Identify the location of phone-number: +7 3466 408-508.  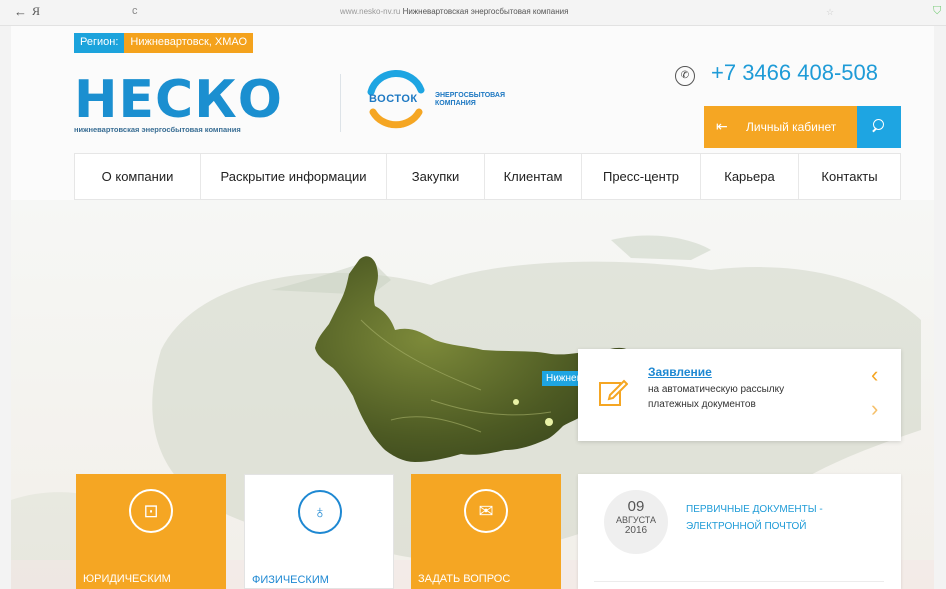
(794, 73).